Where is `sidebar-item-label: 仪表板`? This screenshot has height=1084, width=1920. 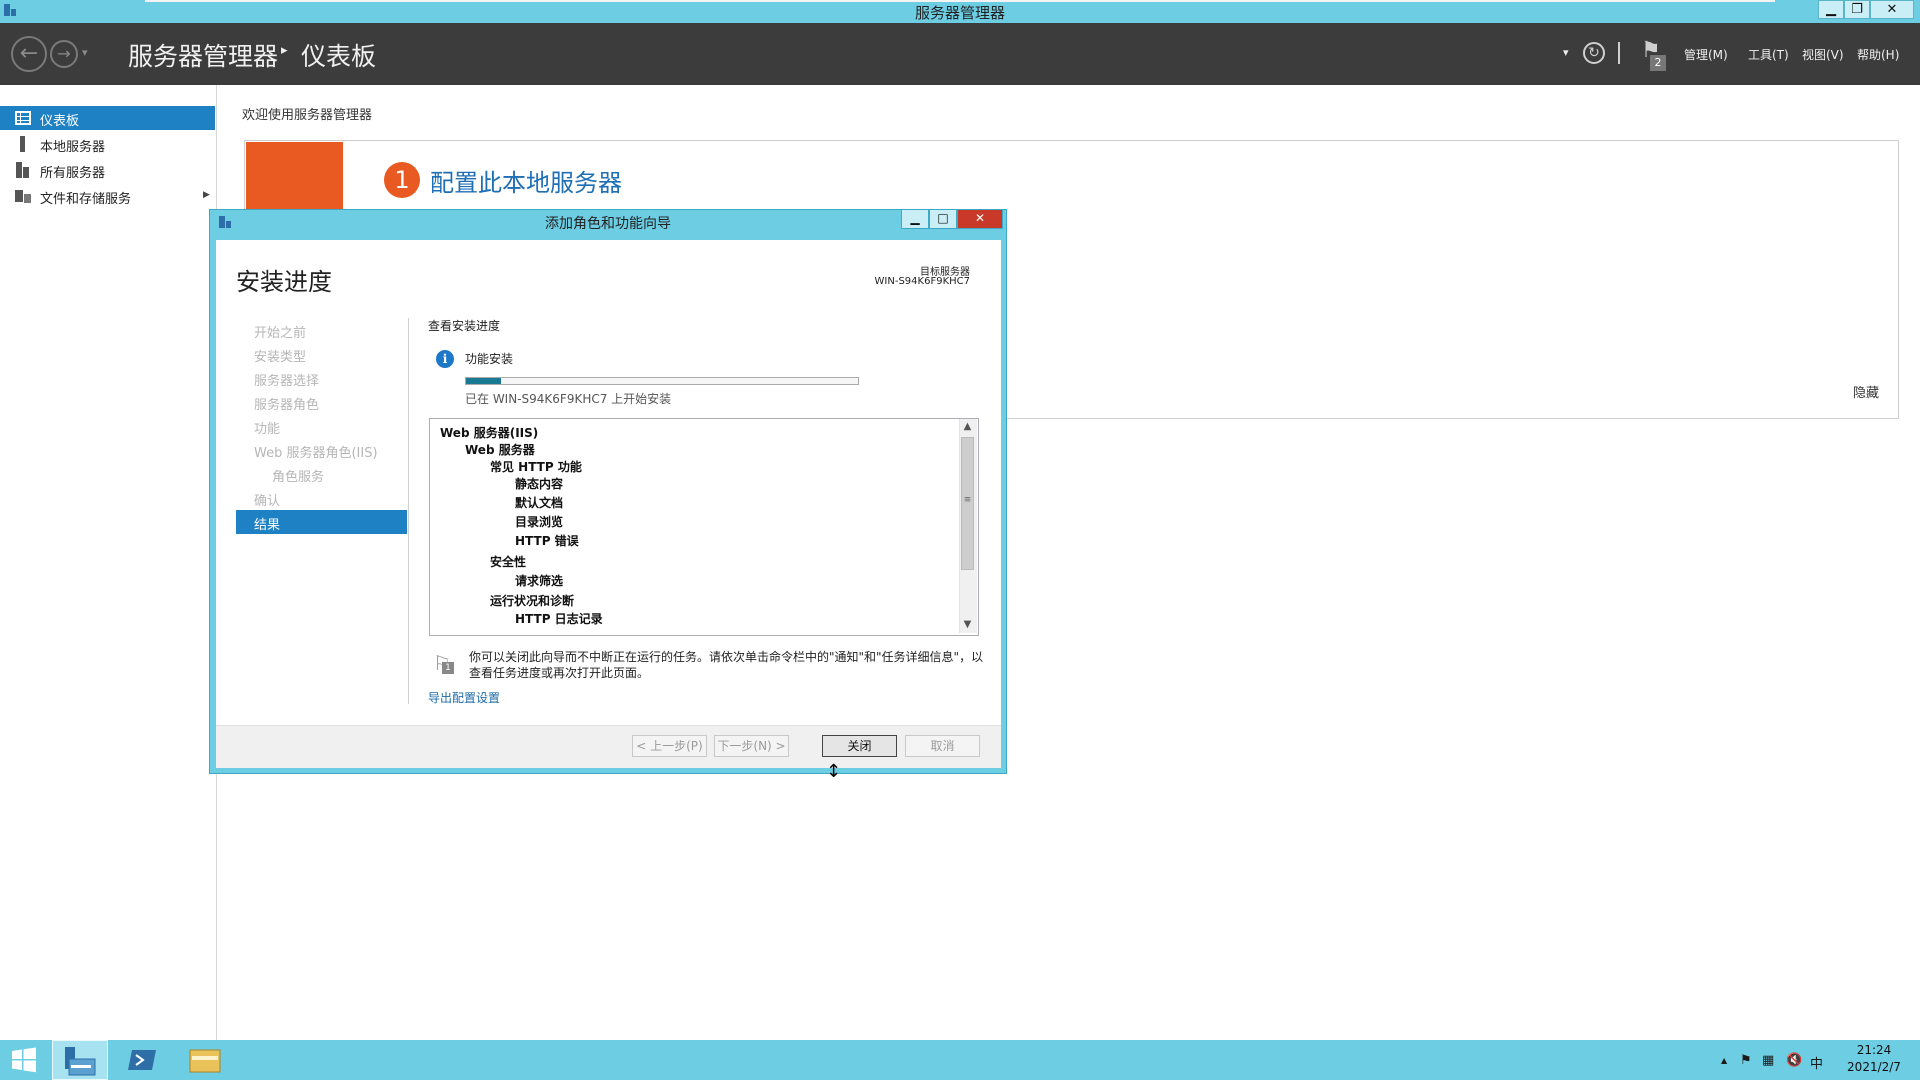
sidebar-item-label: 仪表板 is located at coordinates (60, 121).